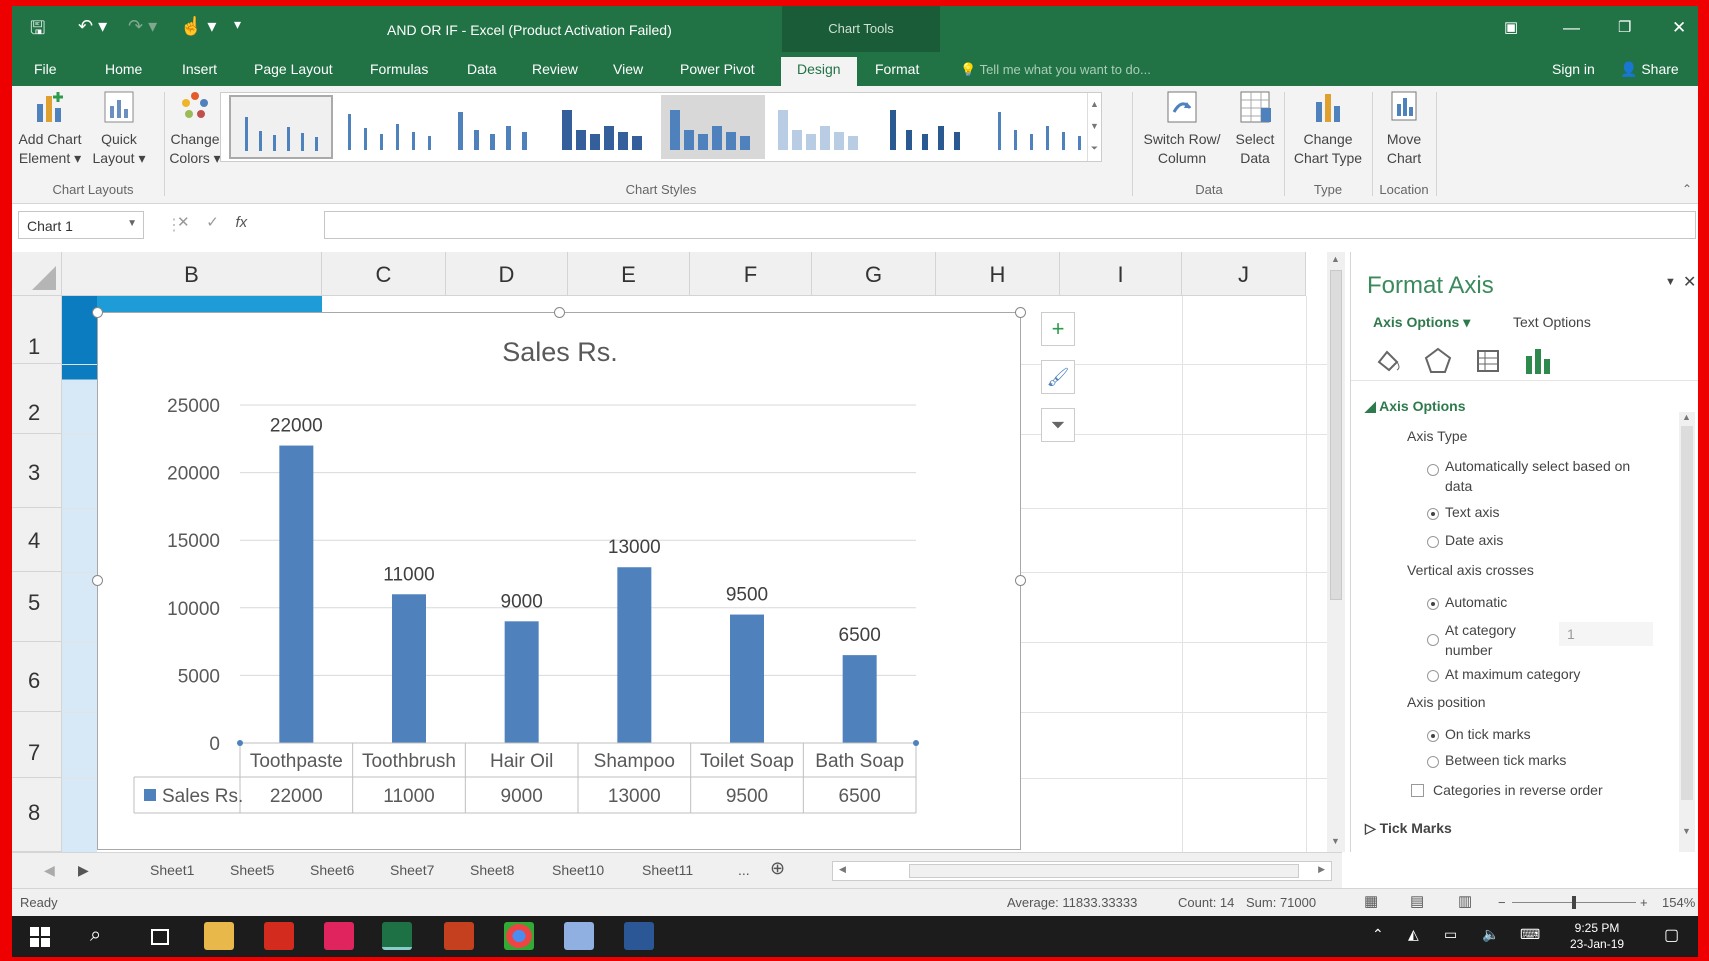 The width and height of the screenshot is (1709, 961). What do you see at coordinates (578, 870) in the screenshot?
I see `sheet-tab: Sheet10` at bounding box center [578, 870].